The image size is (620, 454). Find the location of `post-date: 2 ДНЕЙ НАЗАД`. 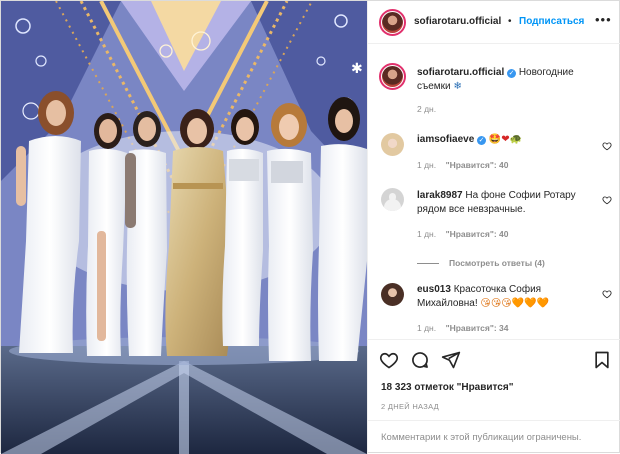

post-date: 2 ДНЕЙ НАЗАД is located at coordinates (410, 406).